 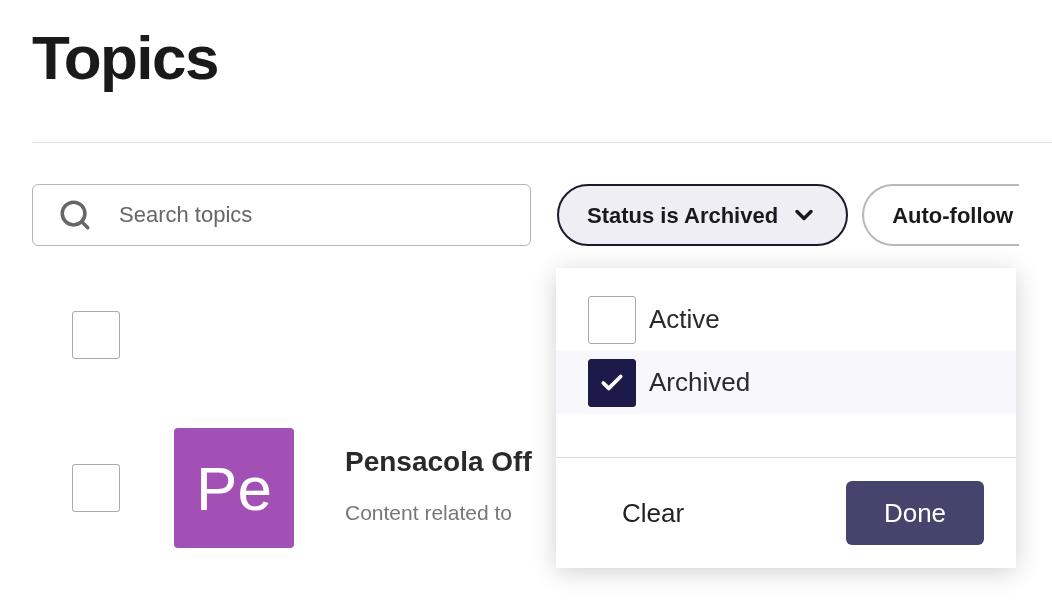 What do you see at coordinates (234, 488) in the screenshot?
I see `topic-avatar: Pe` at bounding box center [234, 488].